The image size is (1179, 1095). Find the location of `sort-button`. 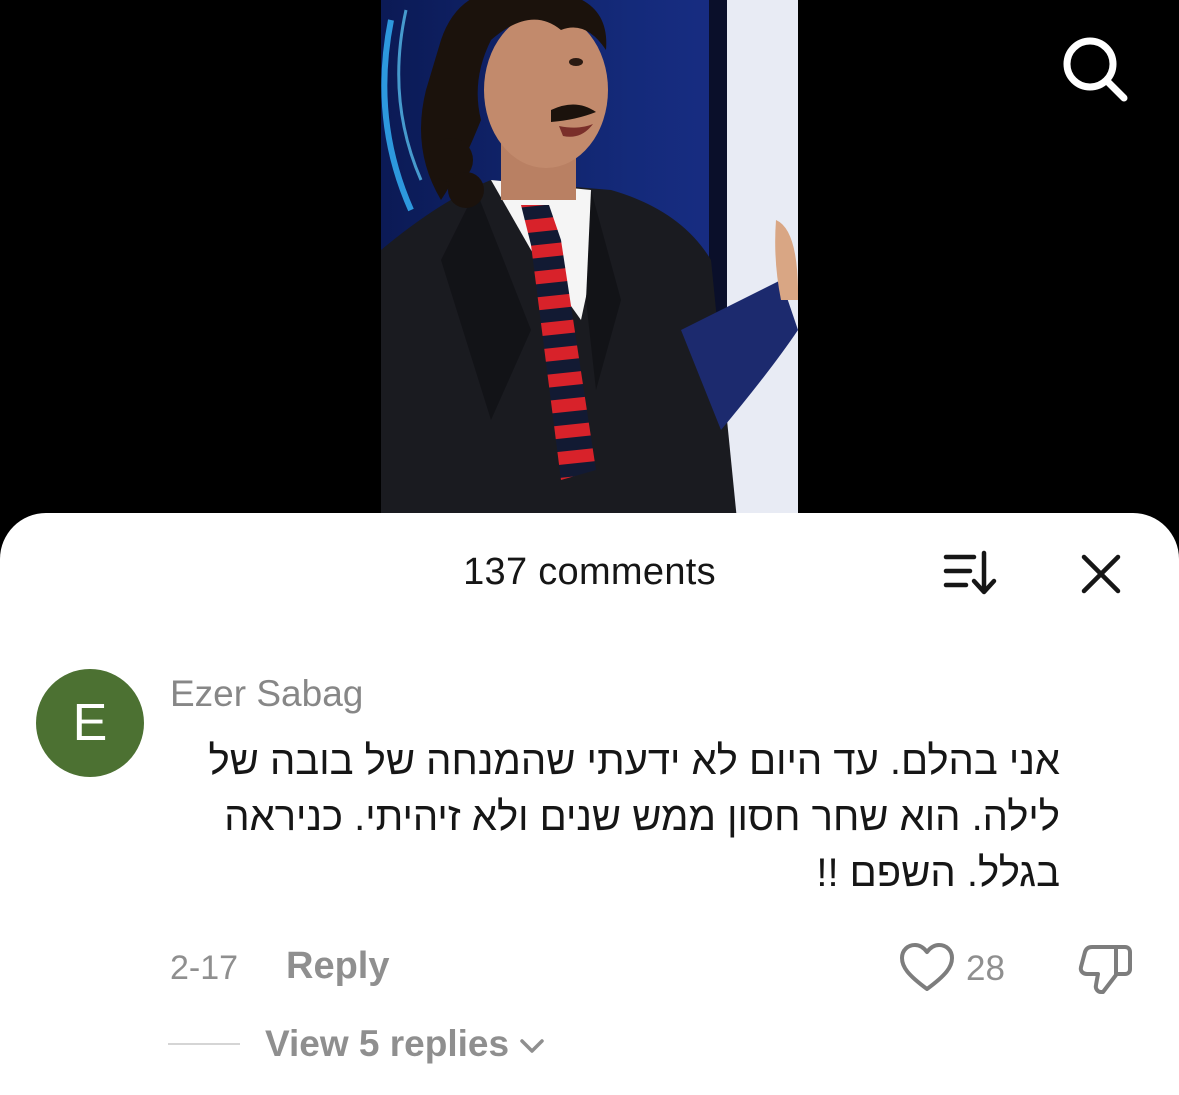

sort-button is located at coordinates (970, 573).